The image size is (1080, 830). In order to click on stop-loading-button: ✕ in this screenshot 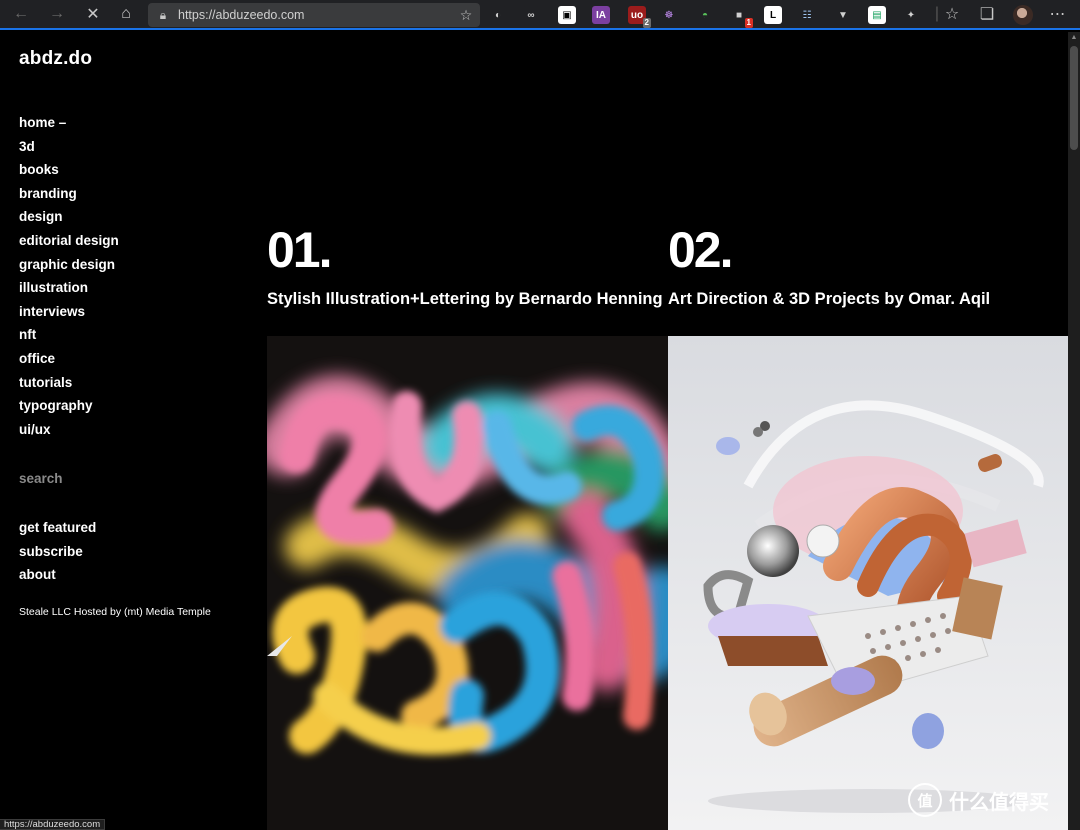, I will do `click(93, 14)`.